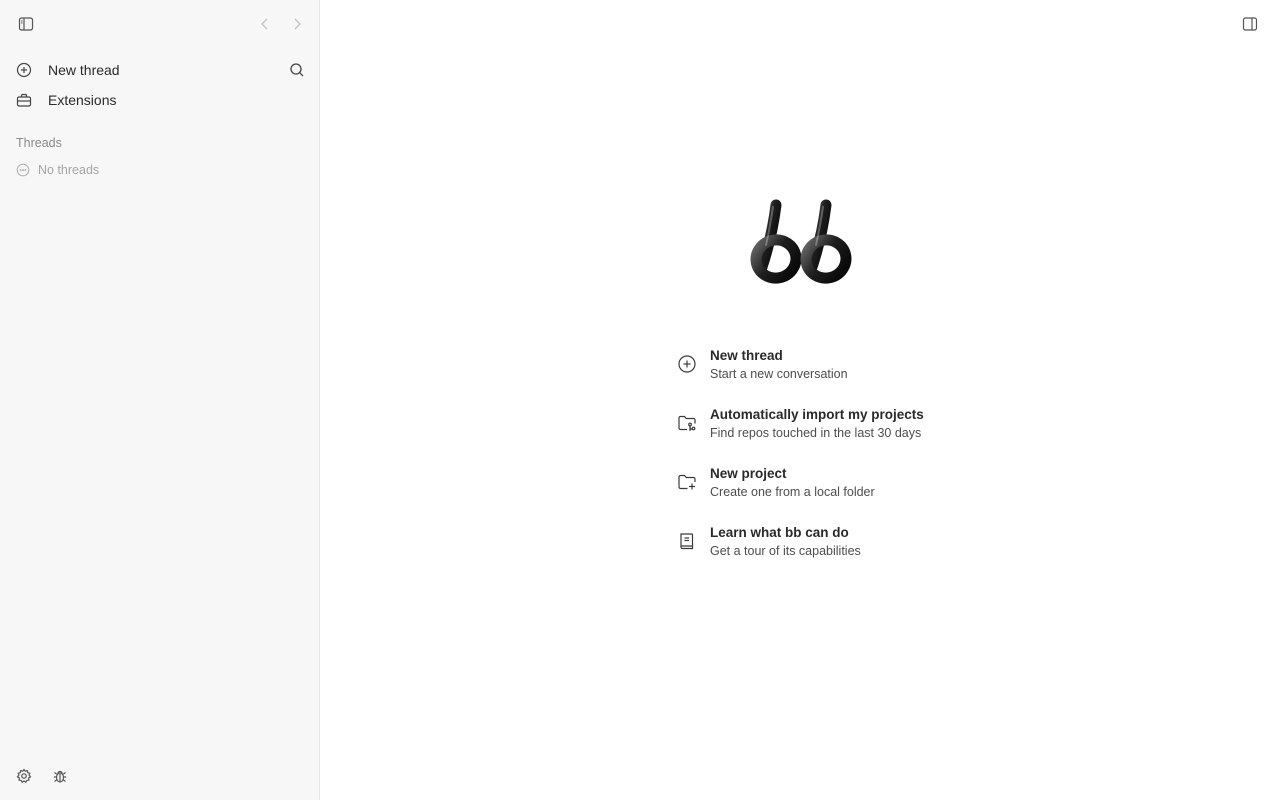 The image size is (1280, 800). What do you see at coordinates (816, 433) in the screenshot?
I see `action-subtitle: Find repos touched in the last 30 days` at bounding box center [816, 433].